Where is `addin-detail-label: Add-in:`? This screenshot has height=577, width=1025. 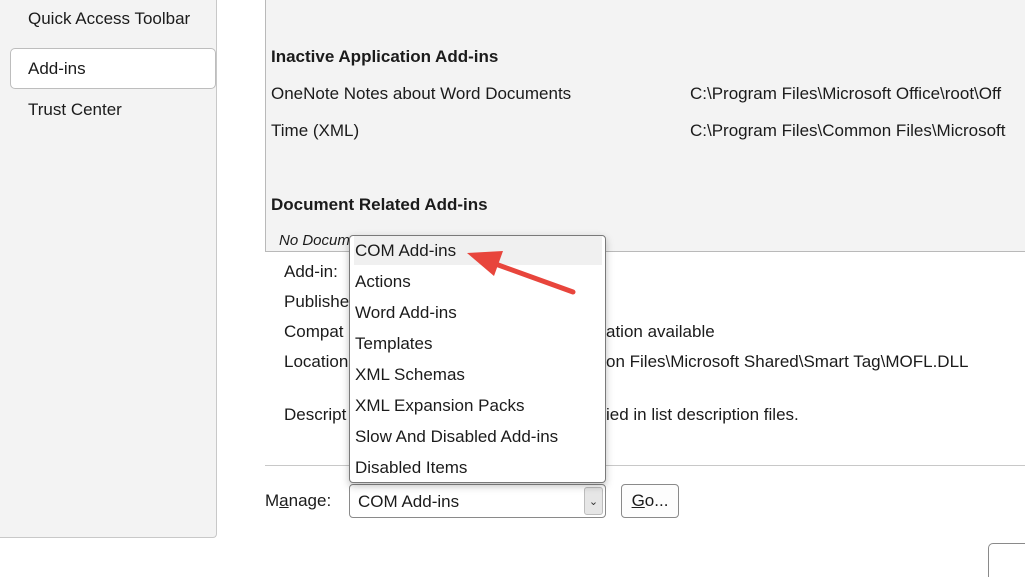
addin-detail-label: Add-in: is located at coordinates (311, 271).